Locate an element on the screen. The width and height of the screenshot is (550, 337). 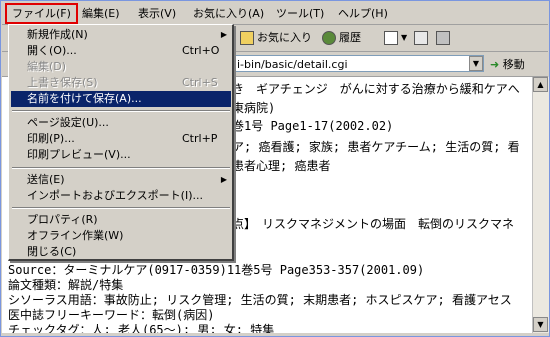
history-label: 履歴 is located at coordinates (350, 37).